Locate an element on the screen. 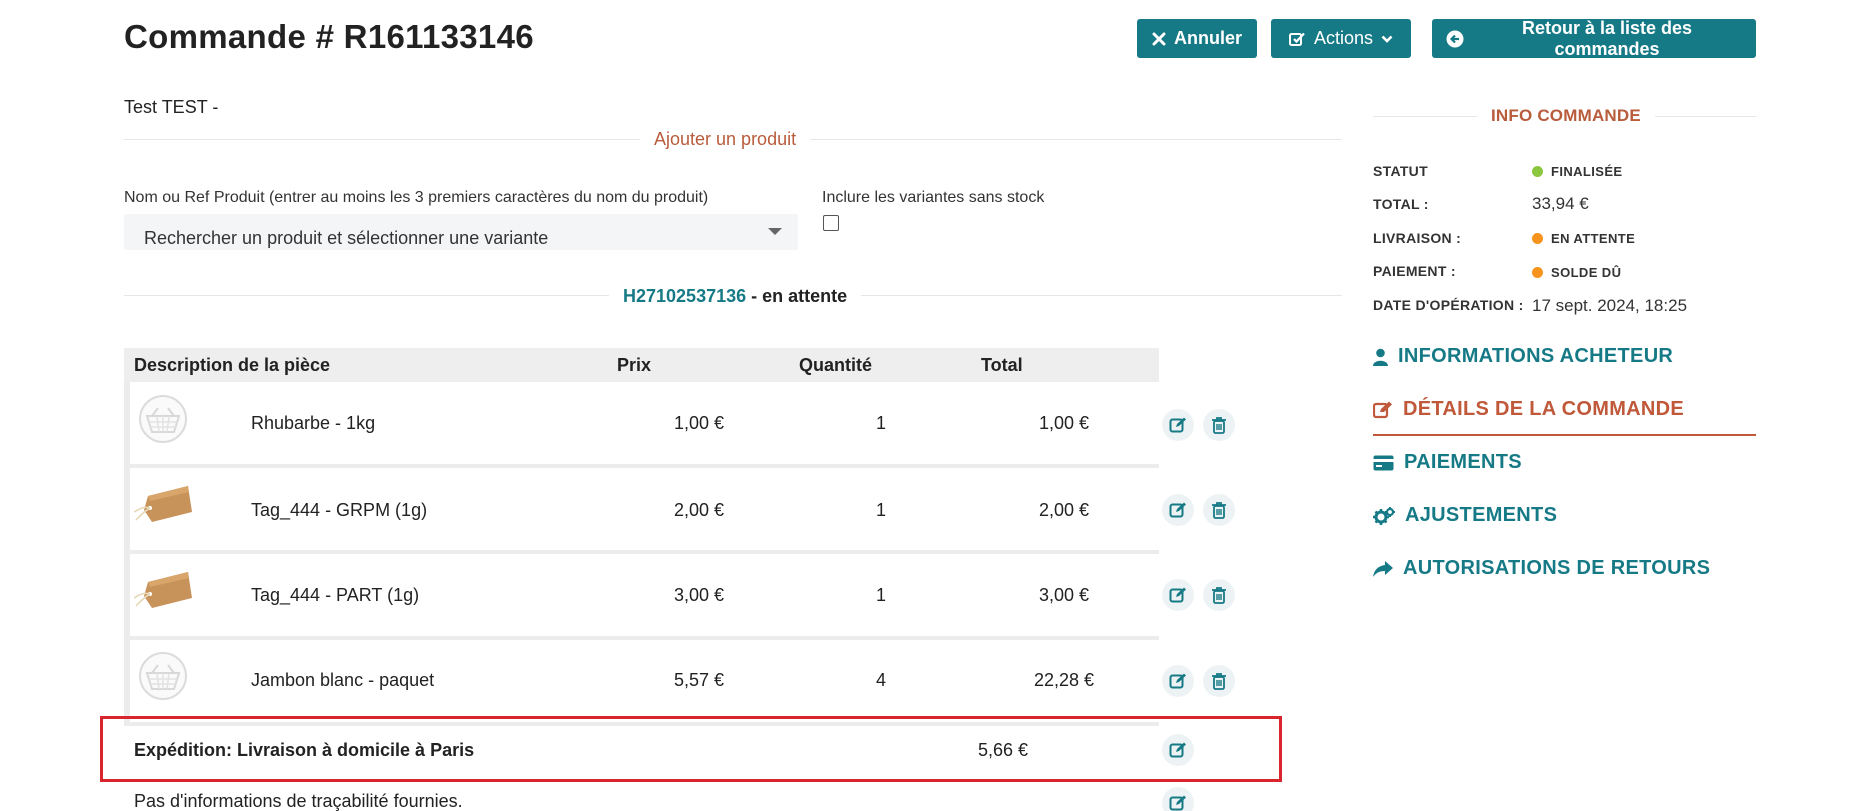  back-to-orders-button: Retour à la liste des commandes is located at coordinates (1594, 38).